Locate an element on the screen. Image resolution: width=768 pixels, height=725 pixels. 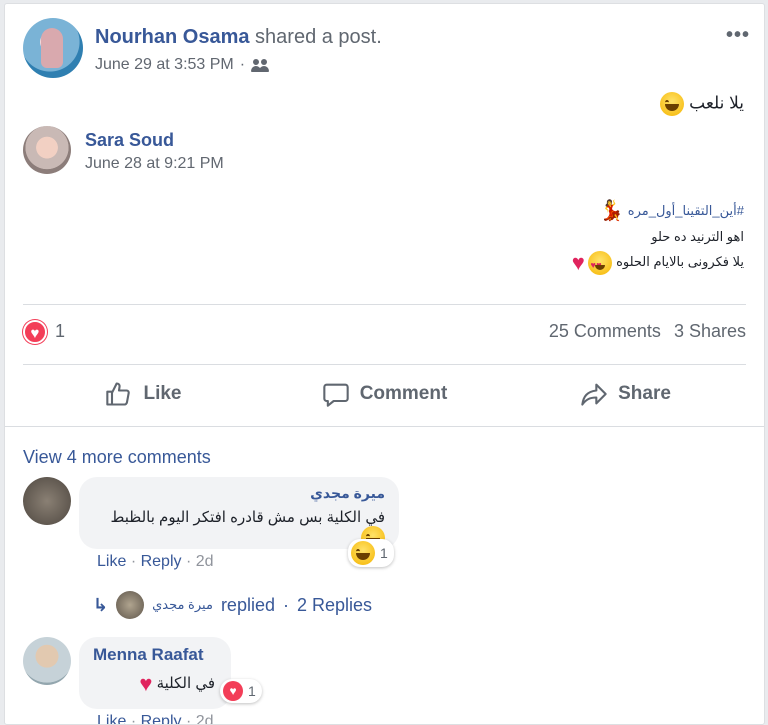
thumbs-up-icon is located at coordinates (118, 394).